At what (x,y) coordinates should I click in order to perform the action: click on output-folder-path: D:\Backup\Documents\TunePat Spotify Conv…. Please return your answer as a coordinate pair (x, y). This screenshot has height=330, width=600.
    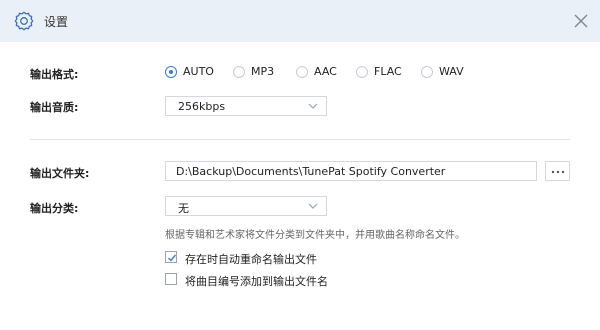
    Looking at the image, I should click on (311, 171).